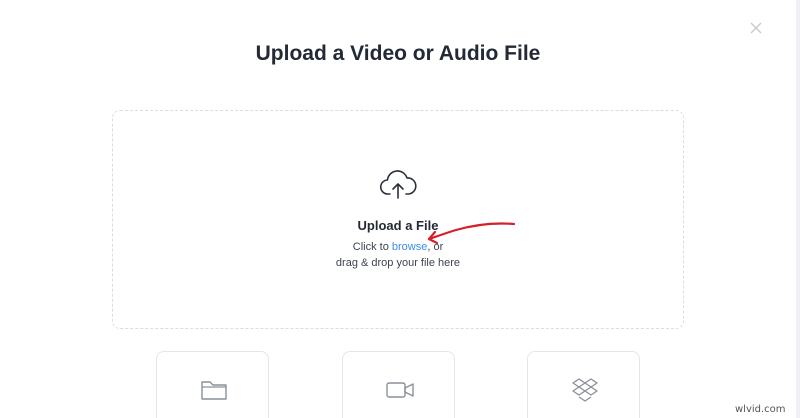 This screenshot has width=800, height=418. I want to click on instruction-prefix: Click to, so click(372, 247).